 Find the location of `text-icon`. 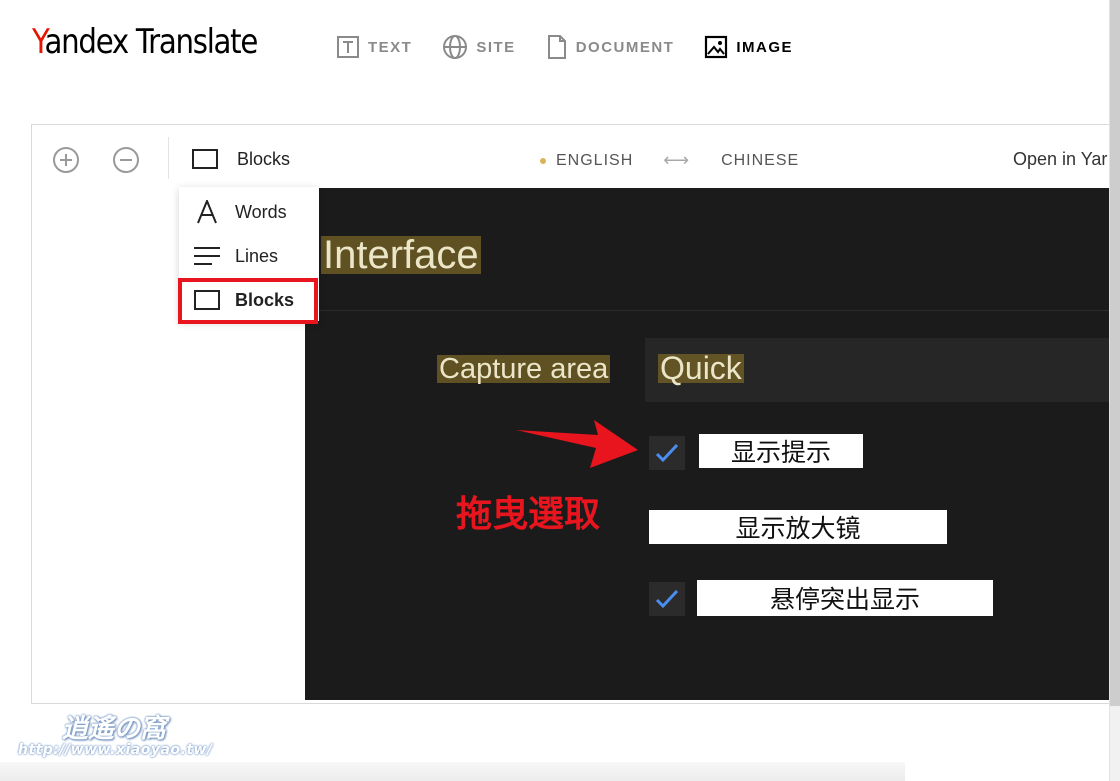

text-icon is located at coordinates (348, 47).